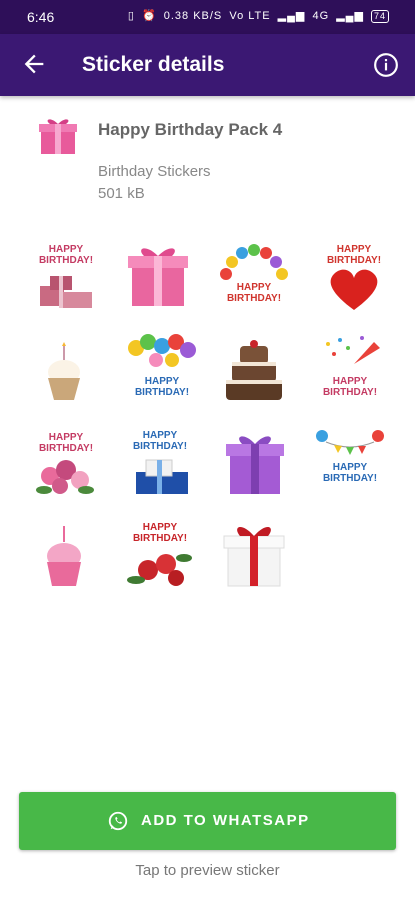 The image size is (415, 900). What do you see at coordinates (121, 193) in the screenshot?
I see `pack-size: 501 kB` at bounding box center [121, 193].